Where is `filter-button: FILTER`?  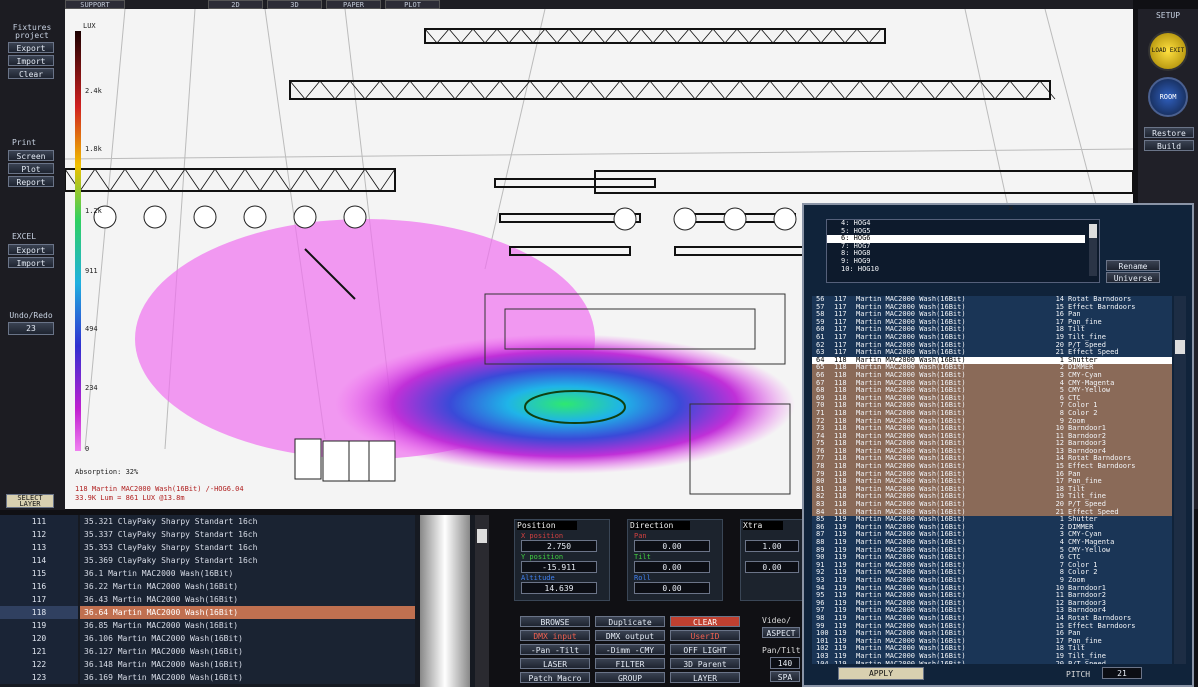
filter-button: FILTER is located at coordinates (630, 663).